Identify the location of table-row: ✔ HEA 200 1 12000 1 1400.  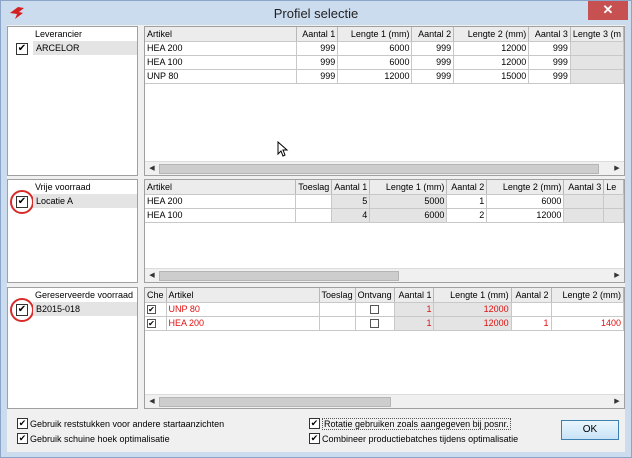
(384, 323).